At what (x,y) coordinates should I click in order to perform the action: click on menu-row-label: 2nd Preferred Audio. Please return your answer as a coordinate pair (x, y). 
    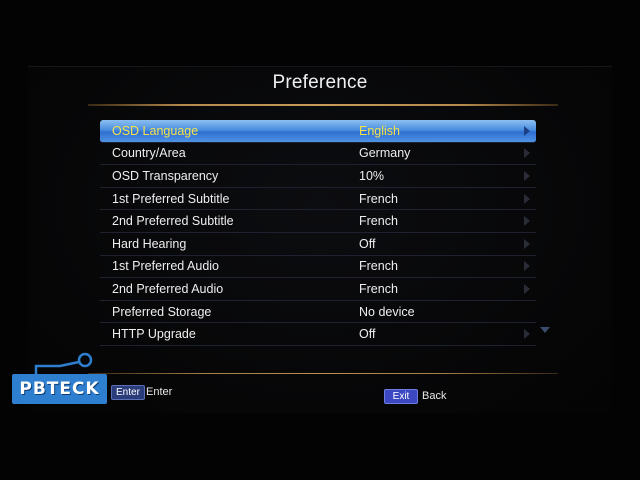
    Looking at the image, I should click on (168, 288).